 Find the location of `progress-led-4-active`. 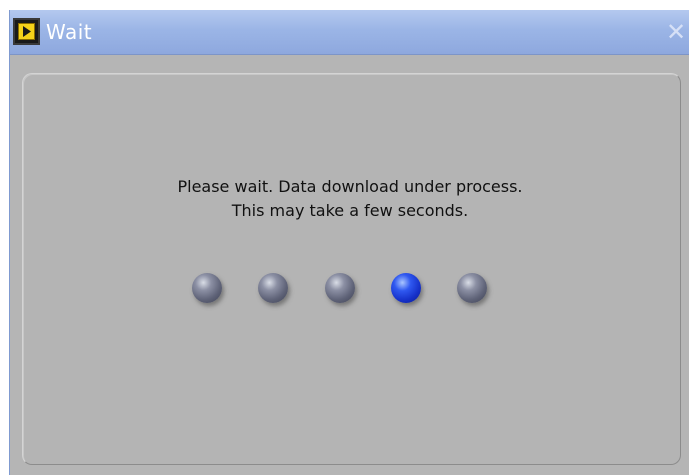

progress-led-4-active is located at coordinates (406, 288).